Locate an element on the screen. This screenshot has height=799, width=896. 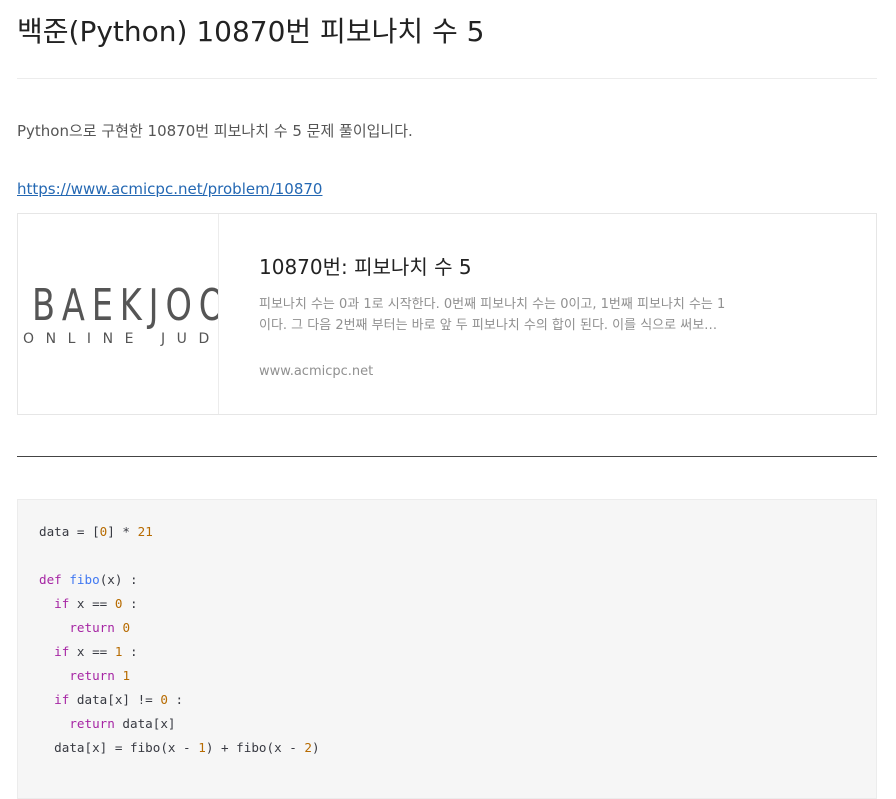
svg-text: ONLINE JUDGE is located at coordinates (120, 339).